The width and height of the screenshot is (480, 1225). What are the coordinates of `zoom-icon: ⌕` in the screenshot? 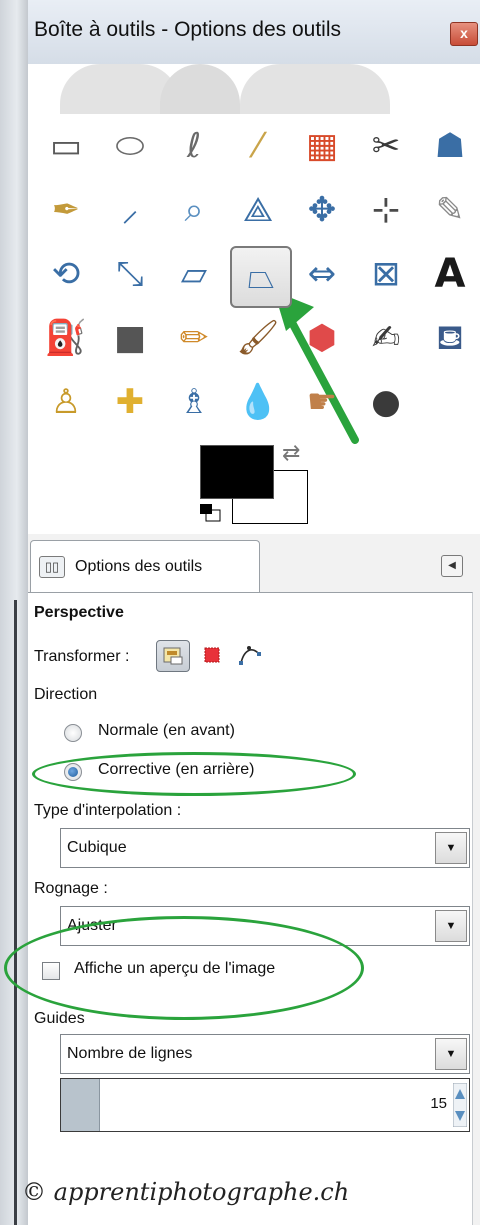 It's located at (194, 210).